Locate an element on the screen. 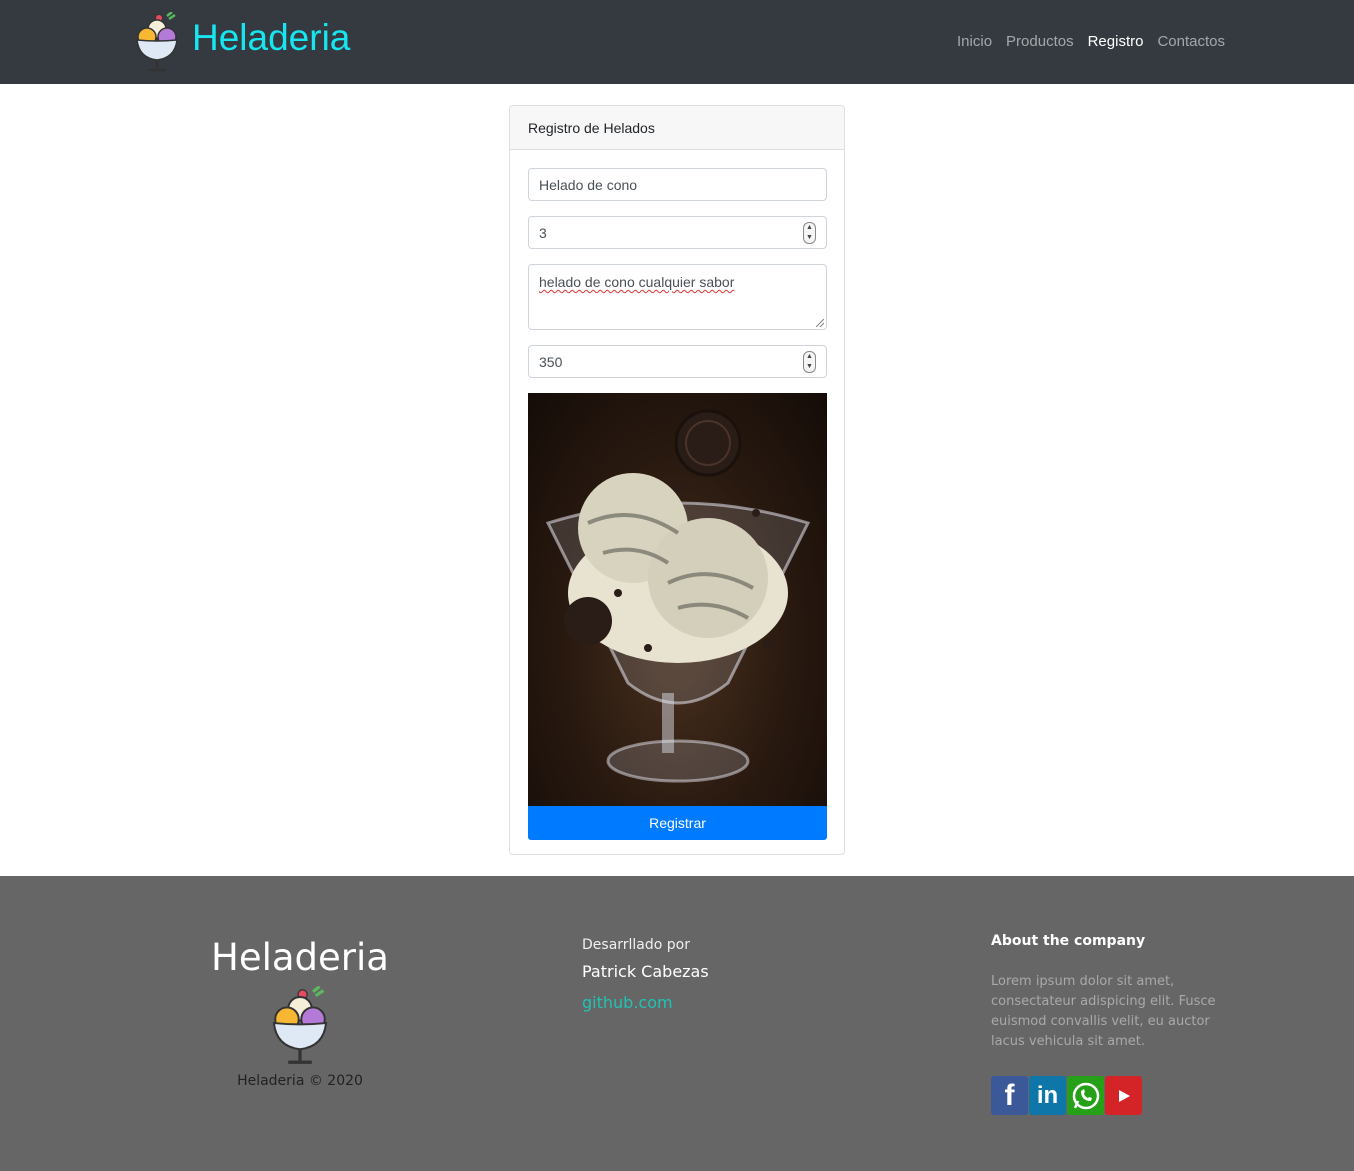 The height and width of the screenshot is (1171, 1354). social-links: f in is located at coordinates (1066, 1095).